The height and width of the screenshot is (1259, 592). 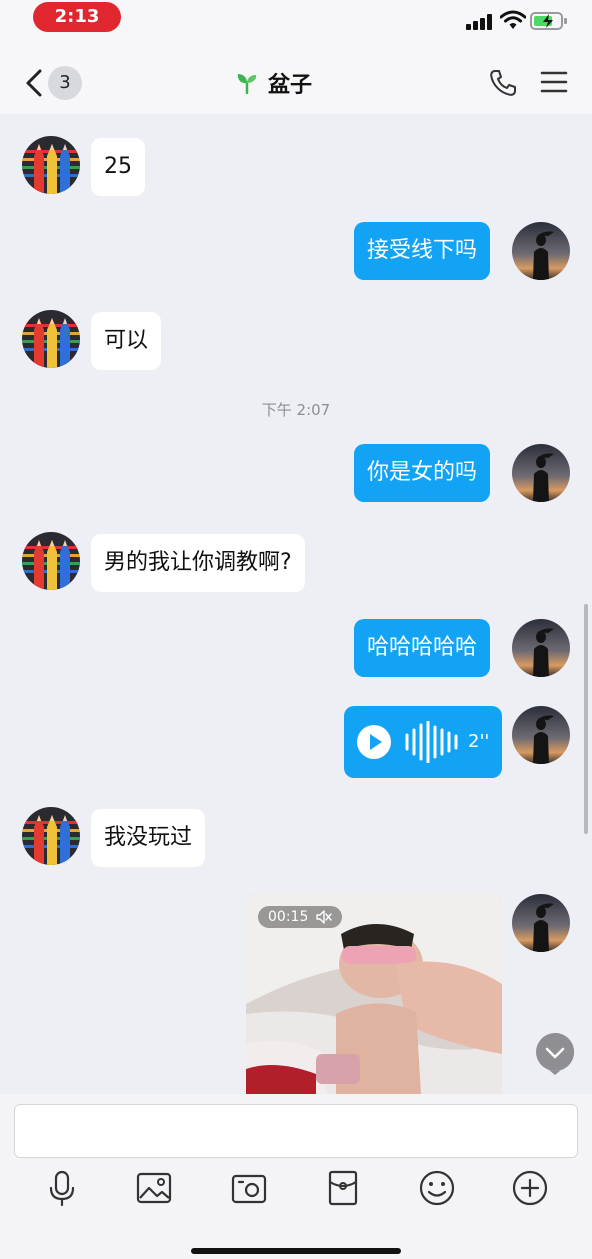 What do you see at coordinates (555, 1054) in the screenshot?
I see `scroll-to-bottom-icon` at bounding box center [555, 1054].